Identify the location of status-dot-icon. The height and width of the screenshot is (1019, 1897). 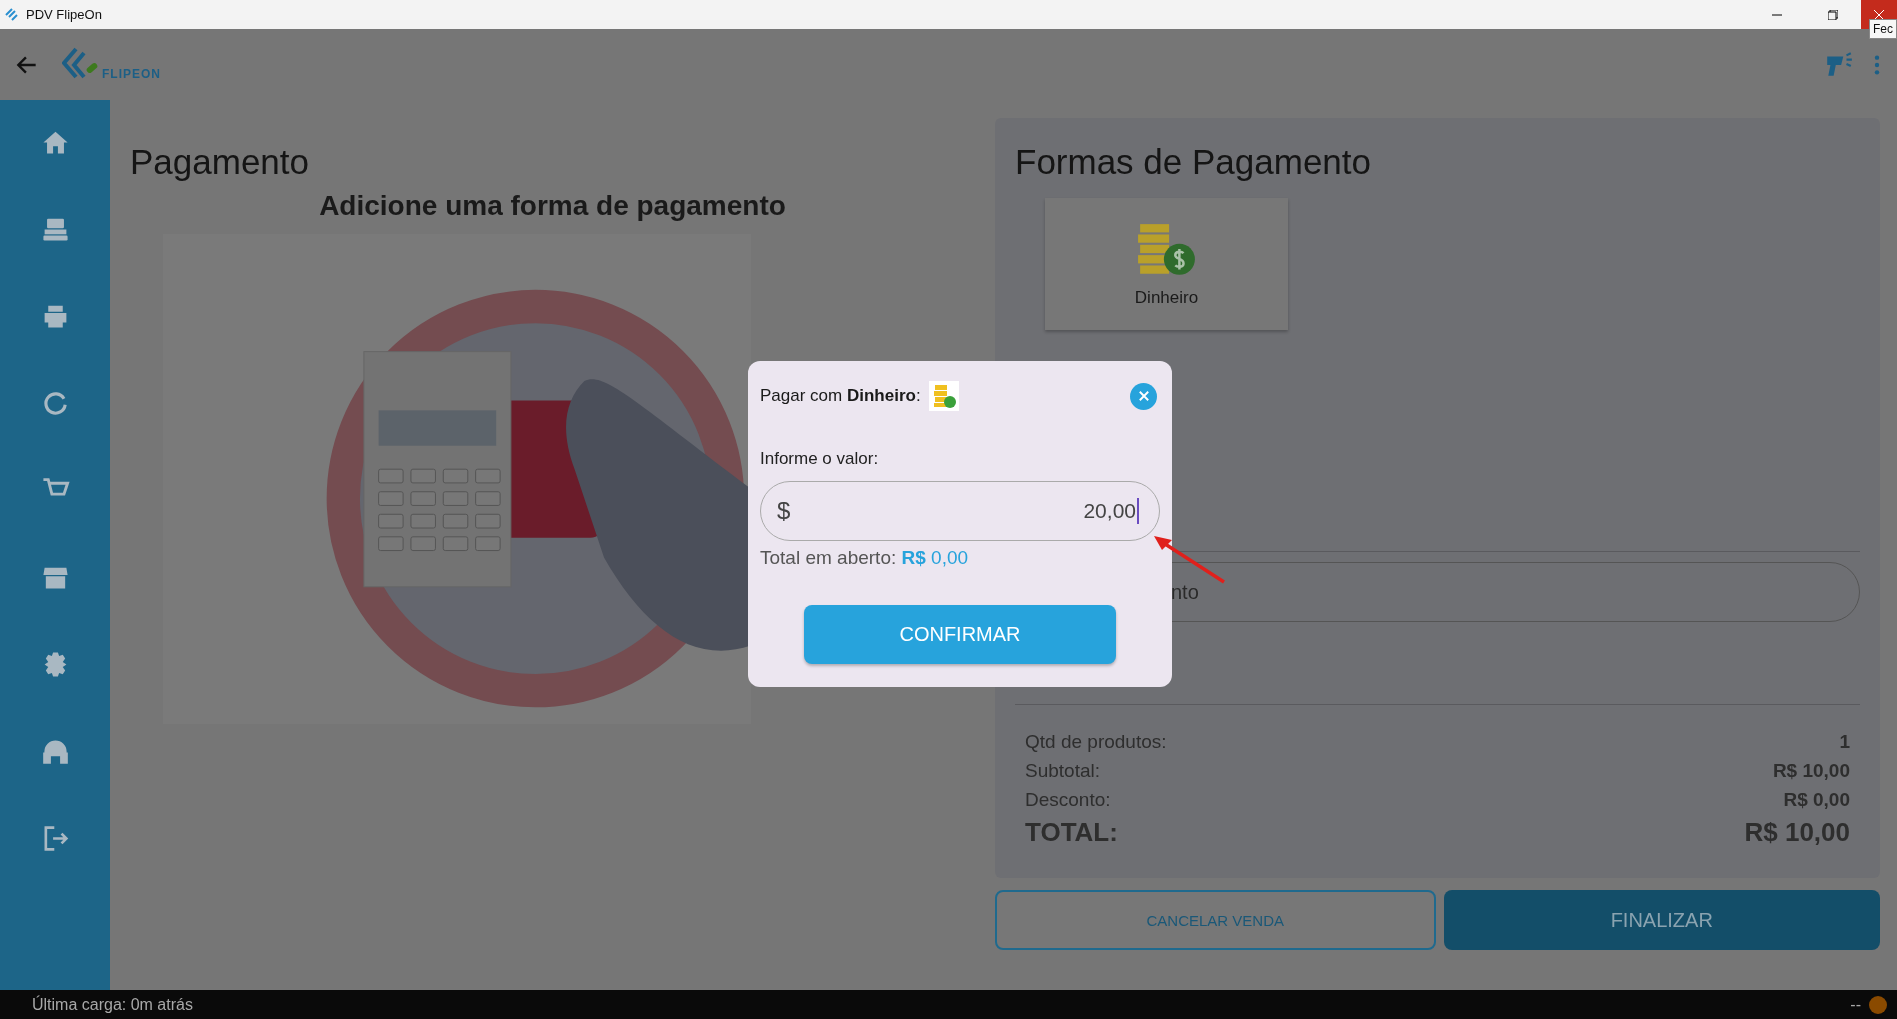
(1878, 1004).